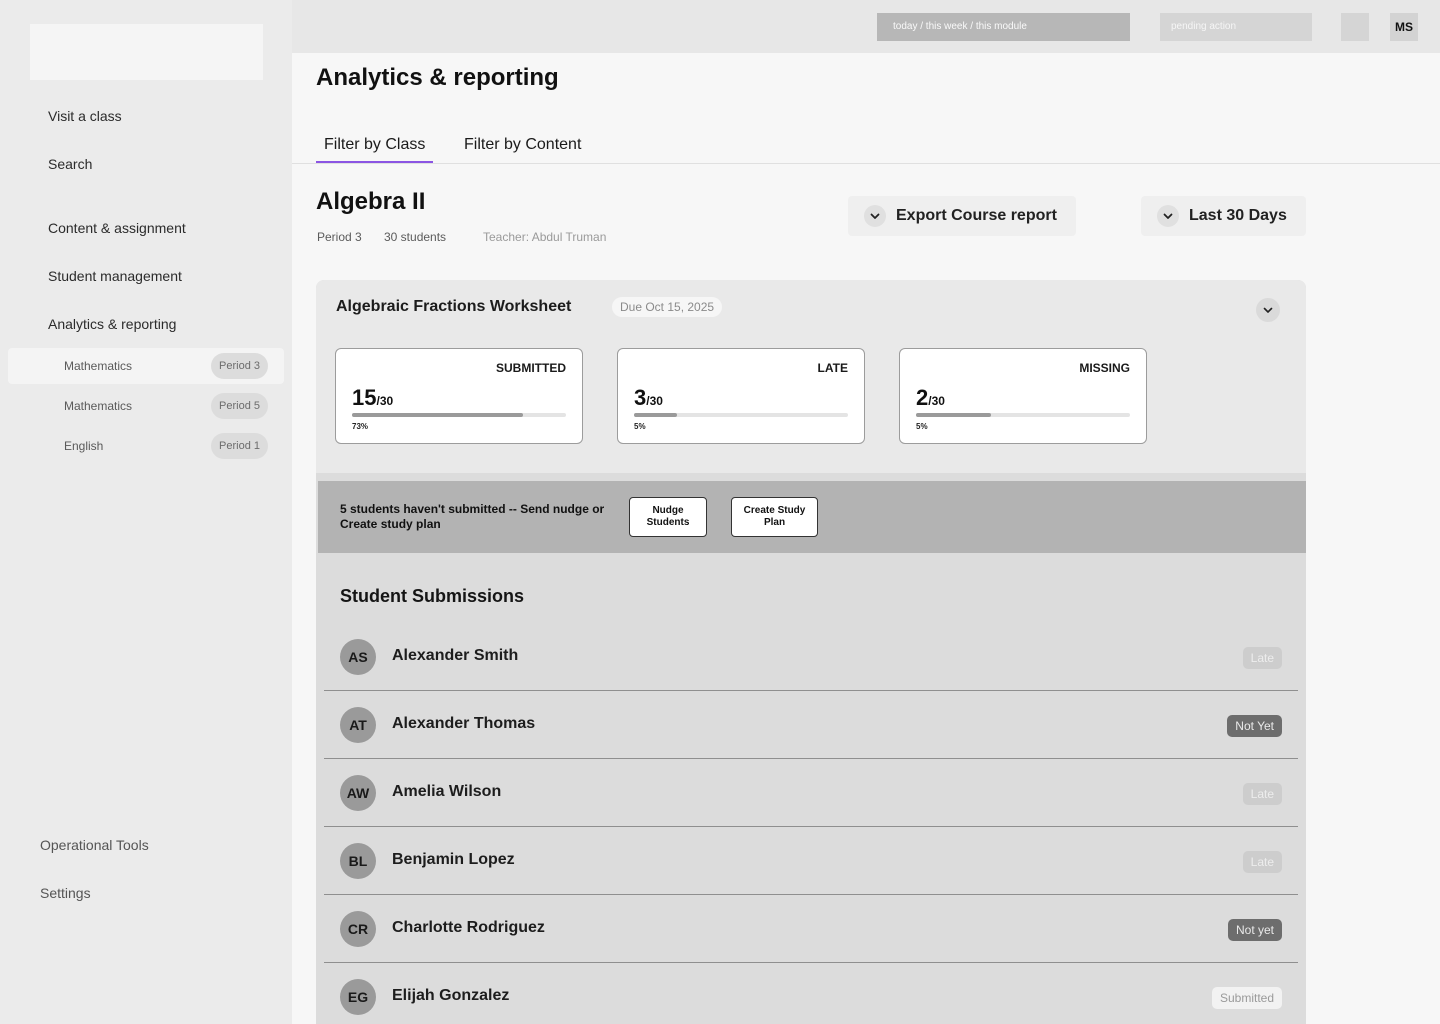  I want to click on student-name: Alexander Thomas, so click(464, 723).